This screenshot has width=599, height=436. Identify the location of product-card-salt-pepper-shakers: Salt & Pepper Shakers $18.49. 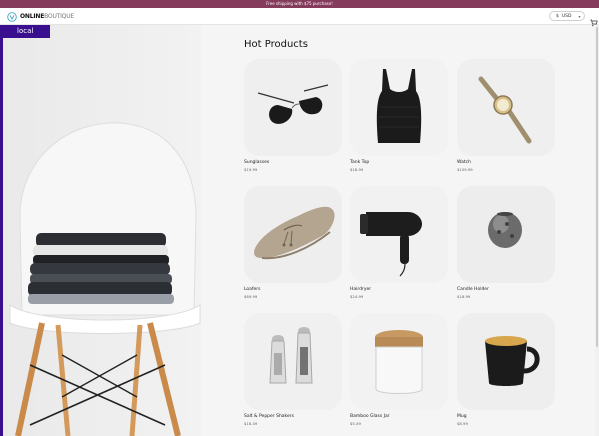
(293, 369).